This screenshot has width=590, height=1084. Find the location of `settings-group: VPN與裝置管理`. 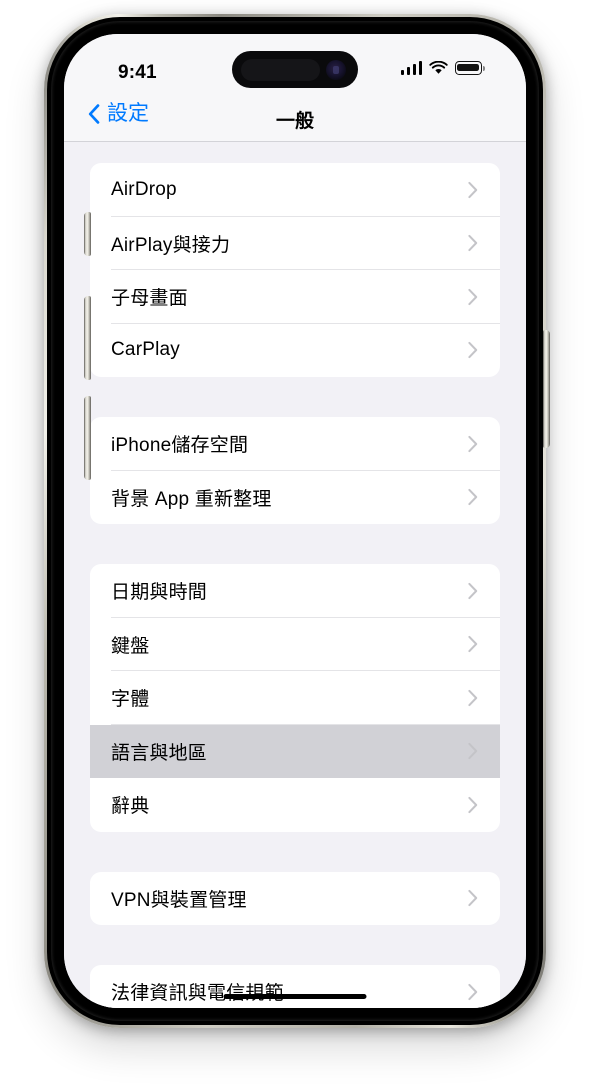

settings-group: VPN與裝置管理 is located at coordinates (295, 898).